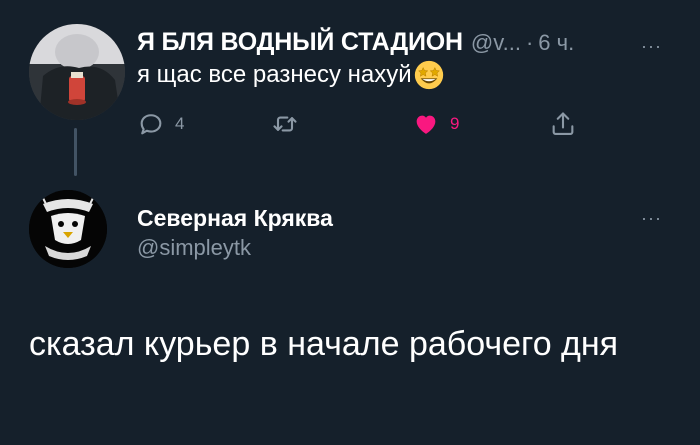  What do you see at coordinates (428, 75) in the screenshot?
I see `star-struck-emoji-icon` at bounding box center [428, 75].